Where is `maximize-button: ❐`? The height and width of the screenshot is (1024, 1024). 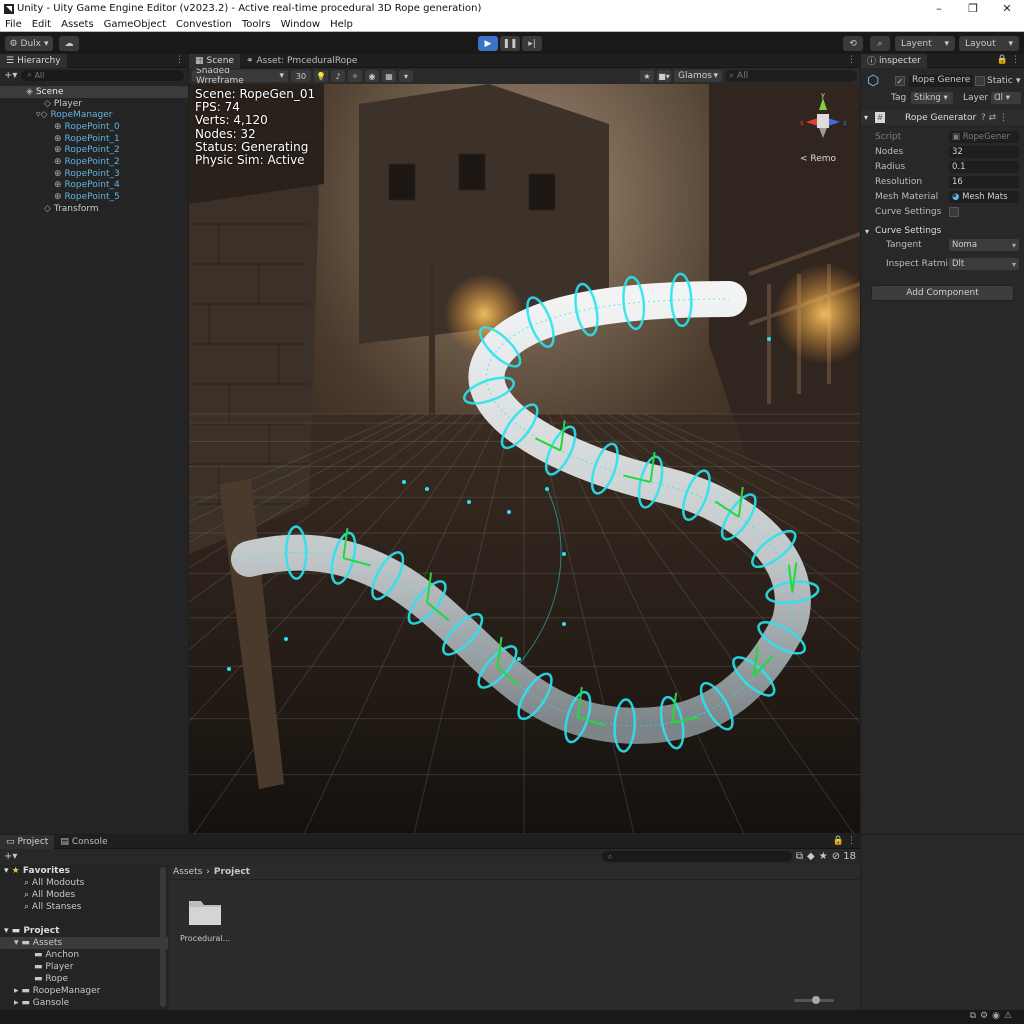
maximize-button: ❐ is located at coordinates (973, 8).